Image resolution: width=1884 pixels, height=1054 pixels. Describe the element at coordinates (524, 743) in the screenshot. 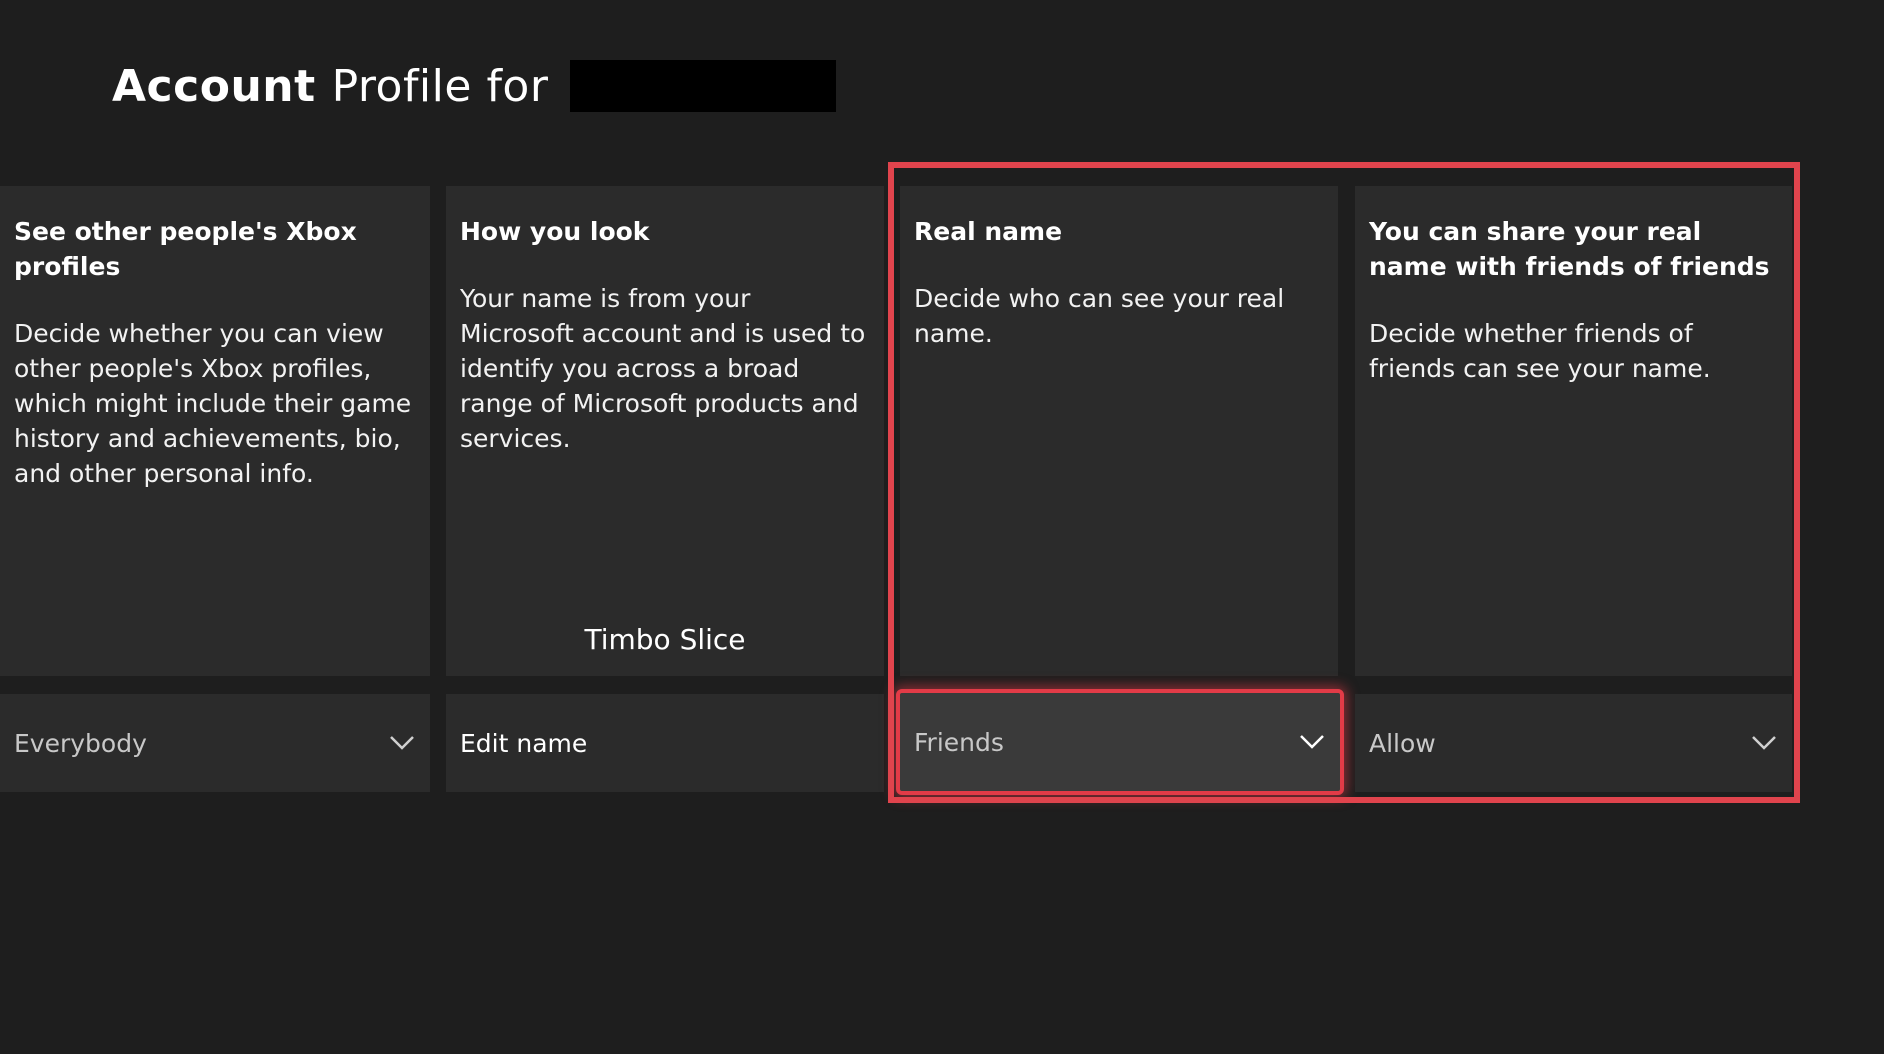

I see `button-label: Edit name` at that location.